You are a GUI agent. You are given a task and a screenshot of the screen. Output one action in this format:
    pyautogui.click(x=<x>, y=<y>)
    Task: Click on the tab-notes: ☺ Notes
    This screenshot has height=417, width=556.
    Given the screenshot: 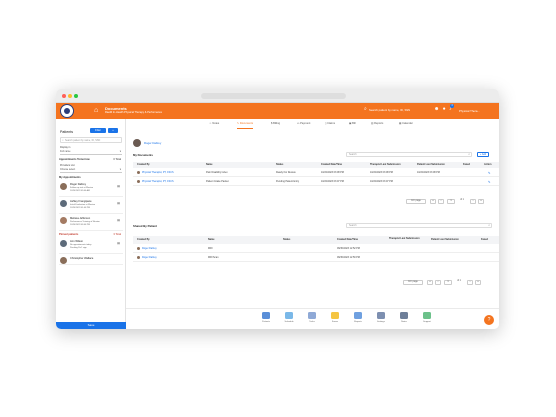 What is the action you would take?
    pyautogui.click(x=214, y=125)
    